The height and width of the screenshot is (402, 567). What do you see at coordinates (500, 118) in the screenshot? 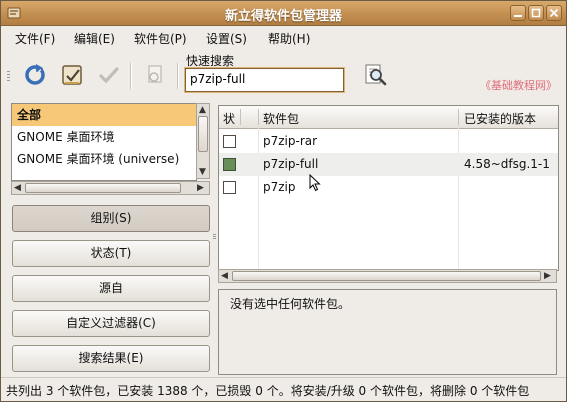
I see `column-header-installed-version: 已安装的版本` at bounding box center [500, 118].